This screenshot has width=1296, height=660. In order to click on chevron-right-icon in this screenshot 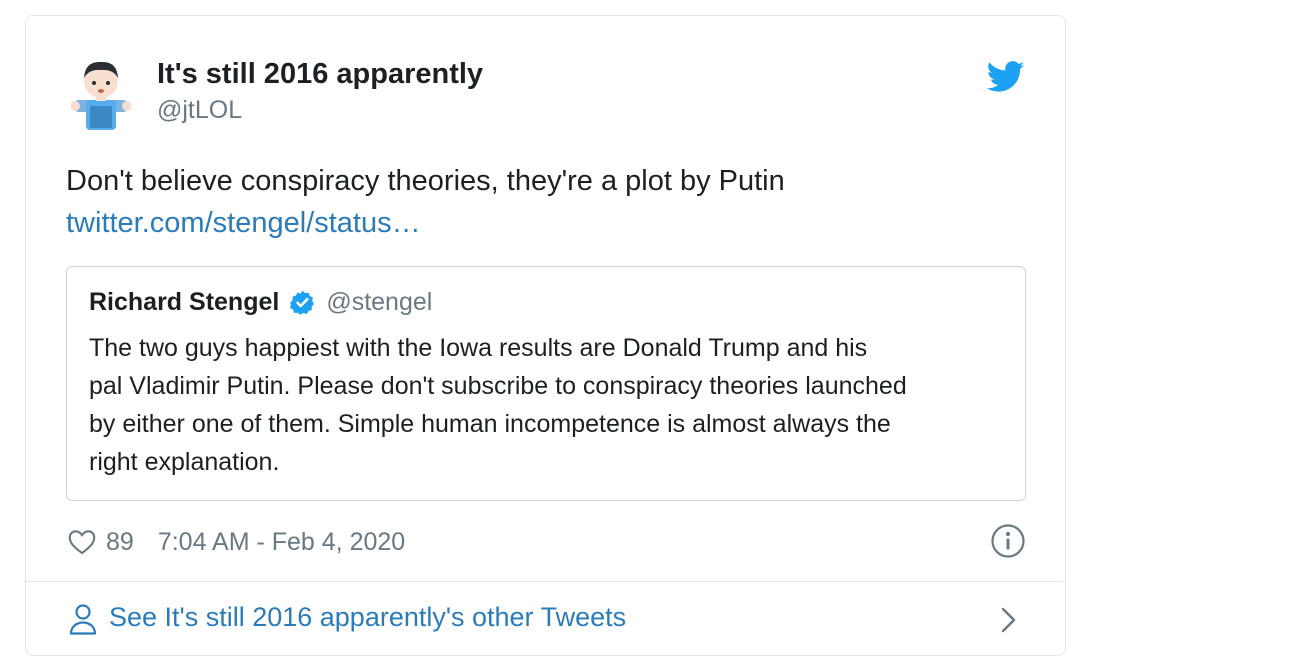, I will do `click(1009, 620)`.